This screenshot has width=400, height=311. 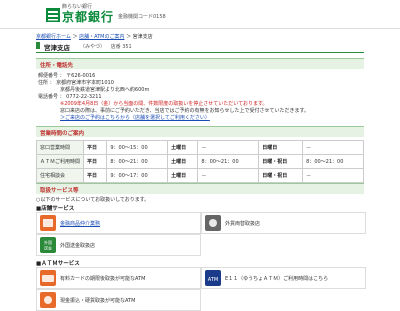 What do you see at coordinates (118, 245) in the screenshot?
I see `service-card: 外国 送金 外国送金取扱店` at bounding box center [118, 245].